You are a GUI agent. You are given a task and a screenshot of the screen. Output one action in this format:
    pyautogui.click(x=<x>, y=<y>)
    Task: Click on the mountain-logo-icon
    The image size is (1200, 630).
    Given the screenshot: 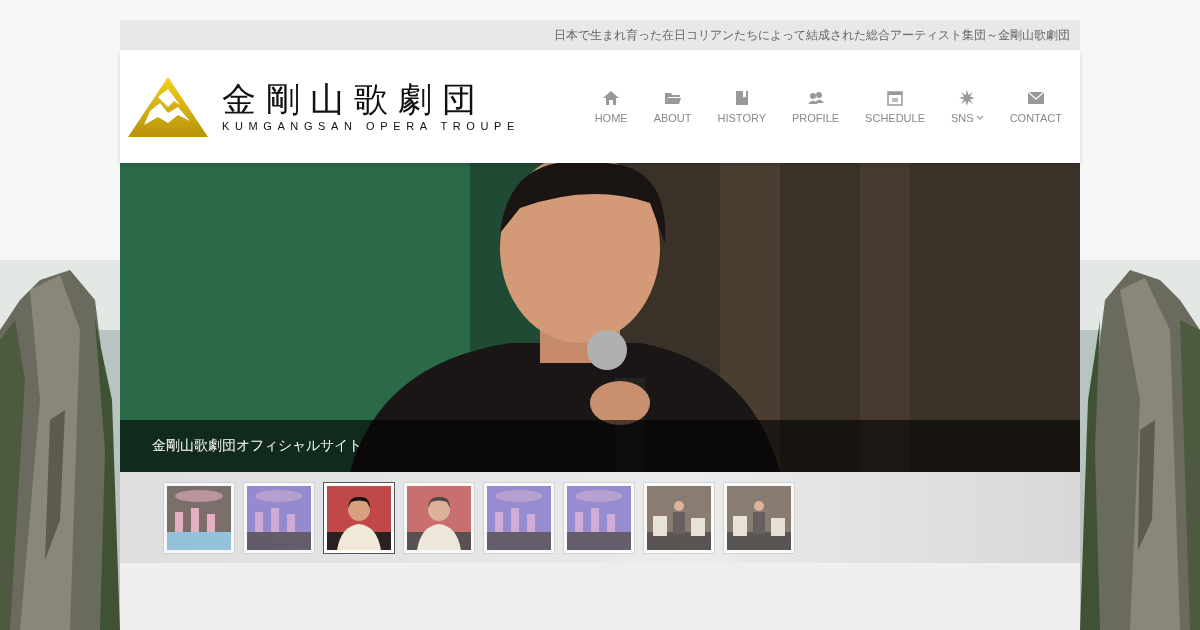 What is the action you would take?
    pyautogui.click(x=168, y=106)
    